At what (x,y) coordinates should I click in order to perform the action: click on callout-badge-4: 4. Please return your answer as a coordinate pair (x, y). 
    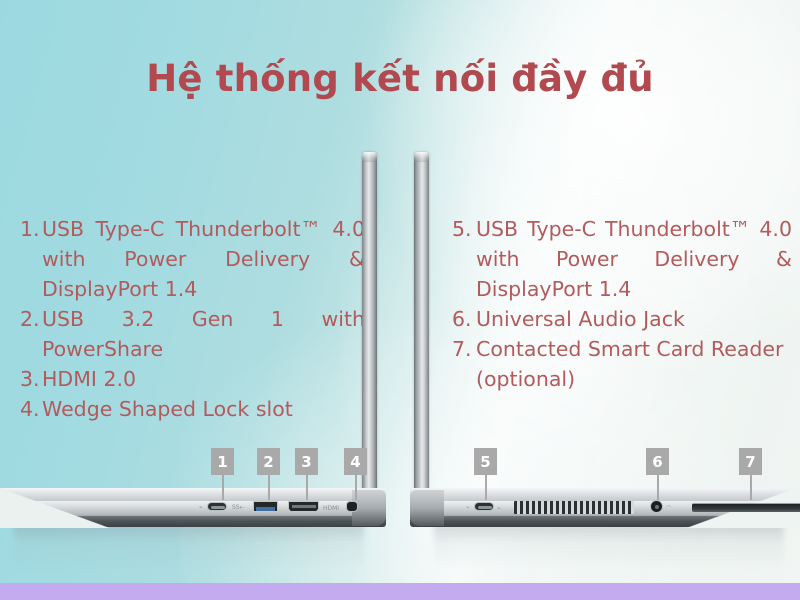
    Looking at the image, I should click on (355, 461).